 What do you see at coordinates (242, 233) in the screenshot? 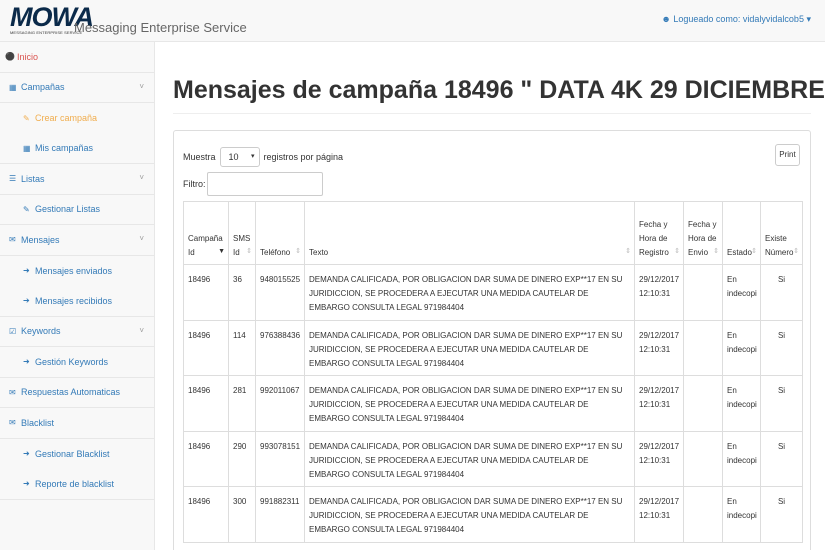
I see `column-header-sms-id: SMS Id ⇕` at bounding box center [242, 233].